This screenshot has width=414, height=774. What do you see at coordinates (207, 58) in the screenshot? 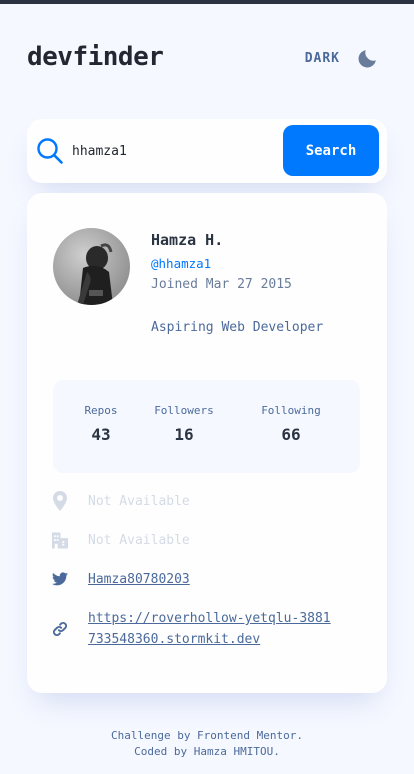
I see `app-header: devfinder DARK` at bounding box center [207, 58].